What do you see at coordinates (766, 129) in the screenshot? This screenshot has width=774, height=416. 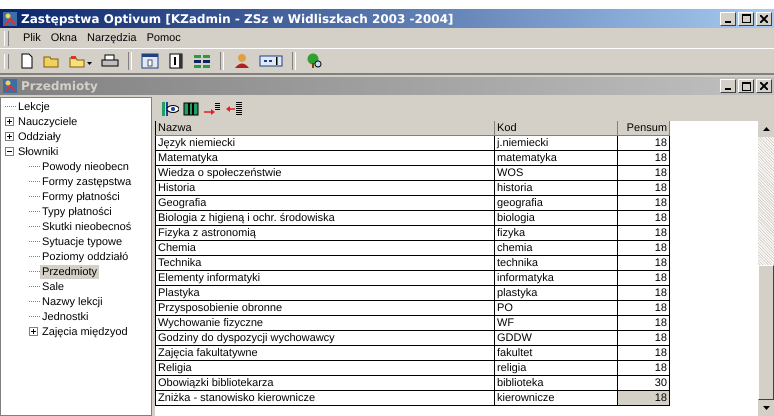 I see `up-arrow-icon` at bounding box center [766, 129].